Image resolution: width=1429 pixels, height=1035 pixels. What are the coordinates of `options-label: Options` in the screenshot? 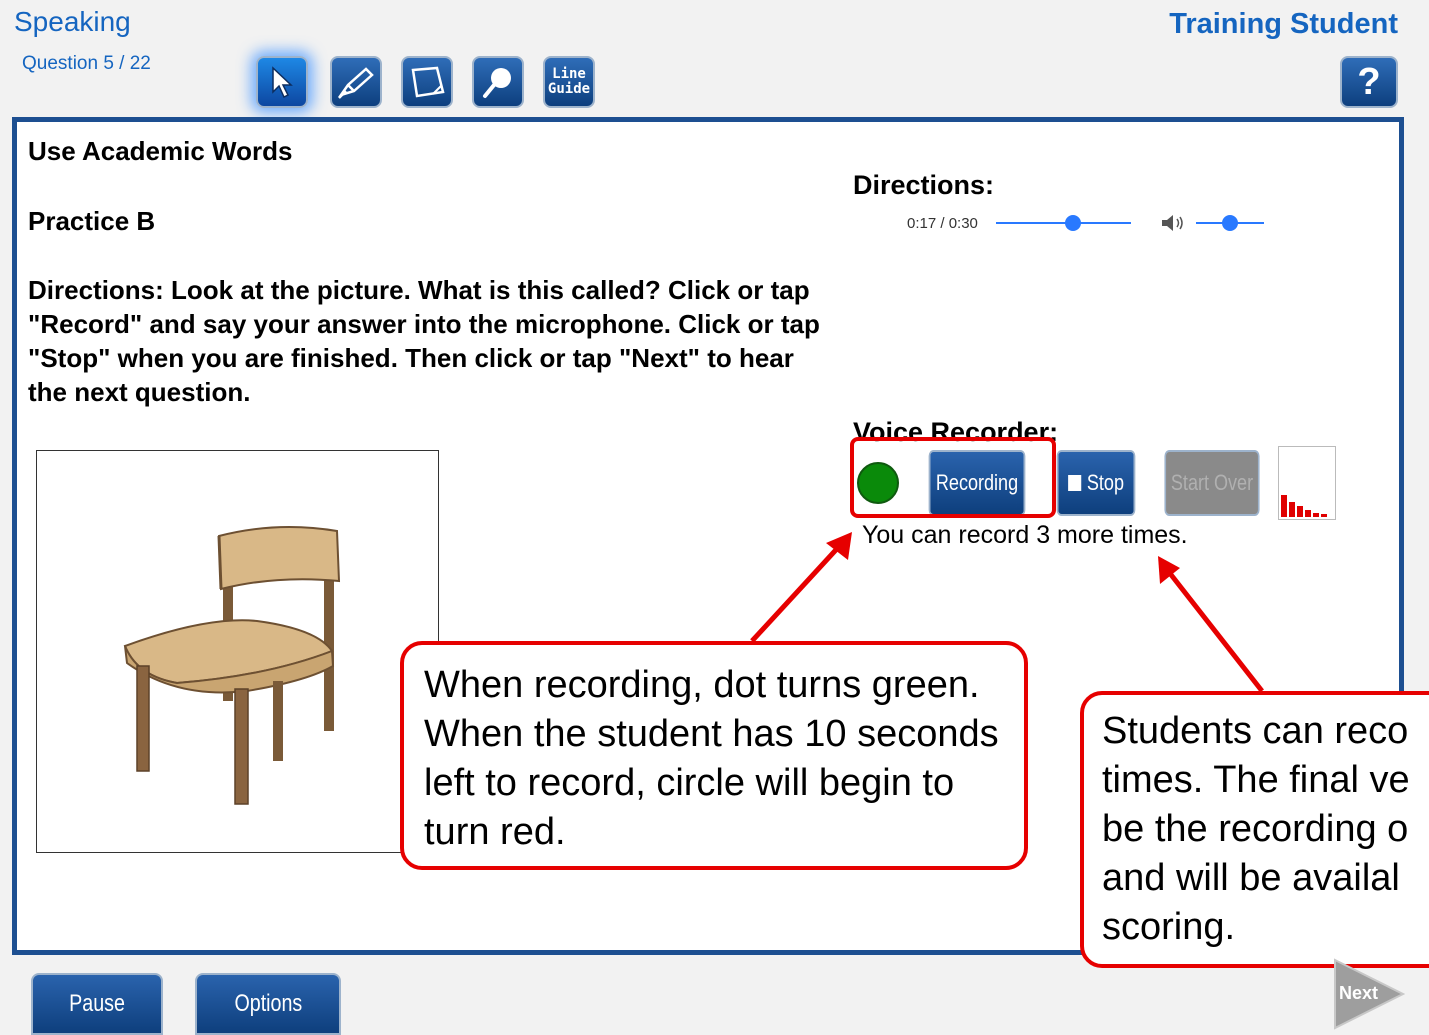 It's located at (268, 1003).